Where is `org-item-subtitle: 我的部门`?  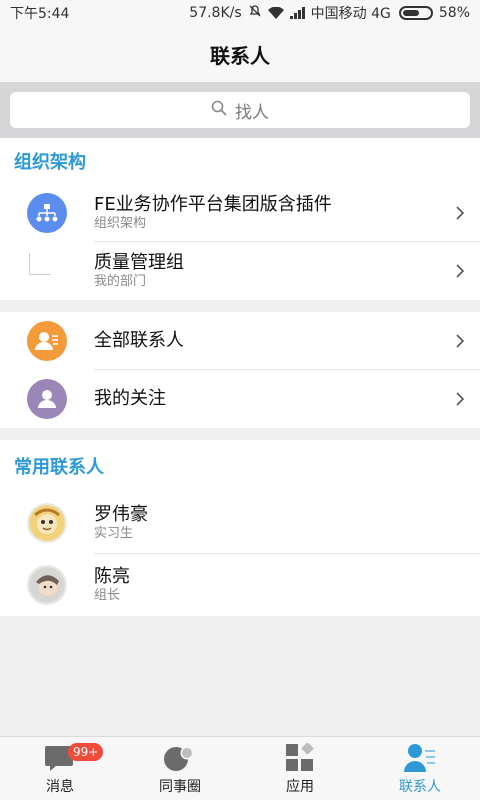 org-item-subtitle: 我的部门 is located at coordinates (120, 281).